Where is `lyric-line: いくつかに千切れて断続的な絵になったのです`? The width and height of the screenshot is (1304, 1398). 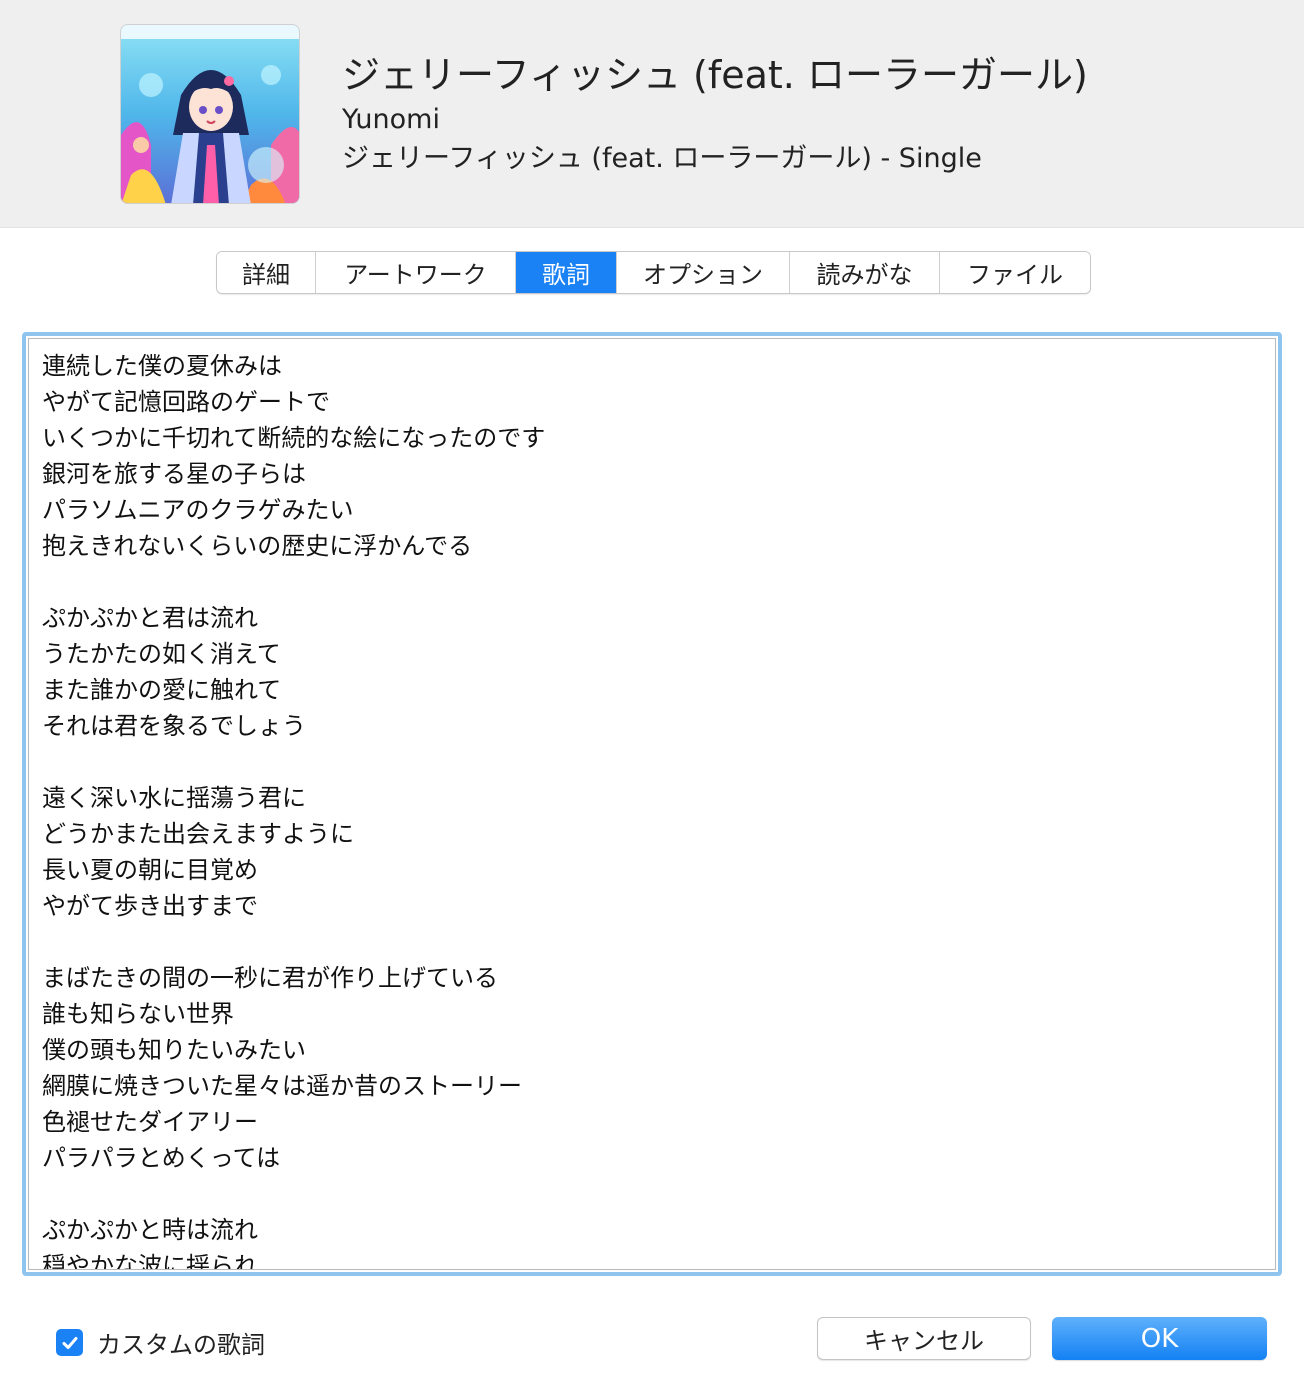
lyric-line: いくつかに千切れて断続的な絵になったのです is located at coordinates (294, 438).